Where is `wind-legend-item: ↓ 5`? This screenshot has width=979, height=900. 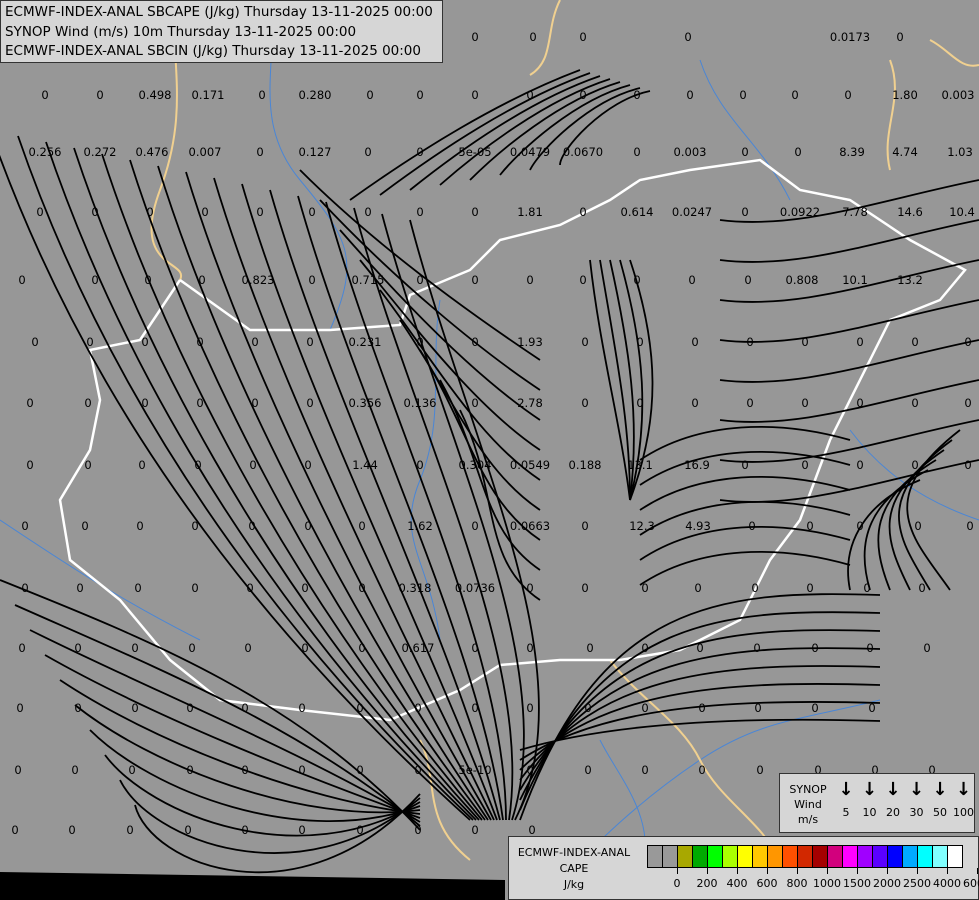
wind-legend-item: ↓ 5 is located at coordinates (846, 799).